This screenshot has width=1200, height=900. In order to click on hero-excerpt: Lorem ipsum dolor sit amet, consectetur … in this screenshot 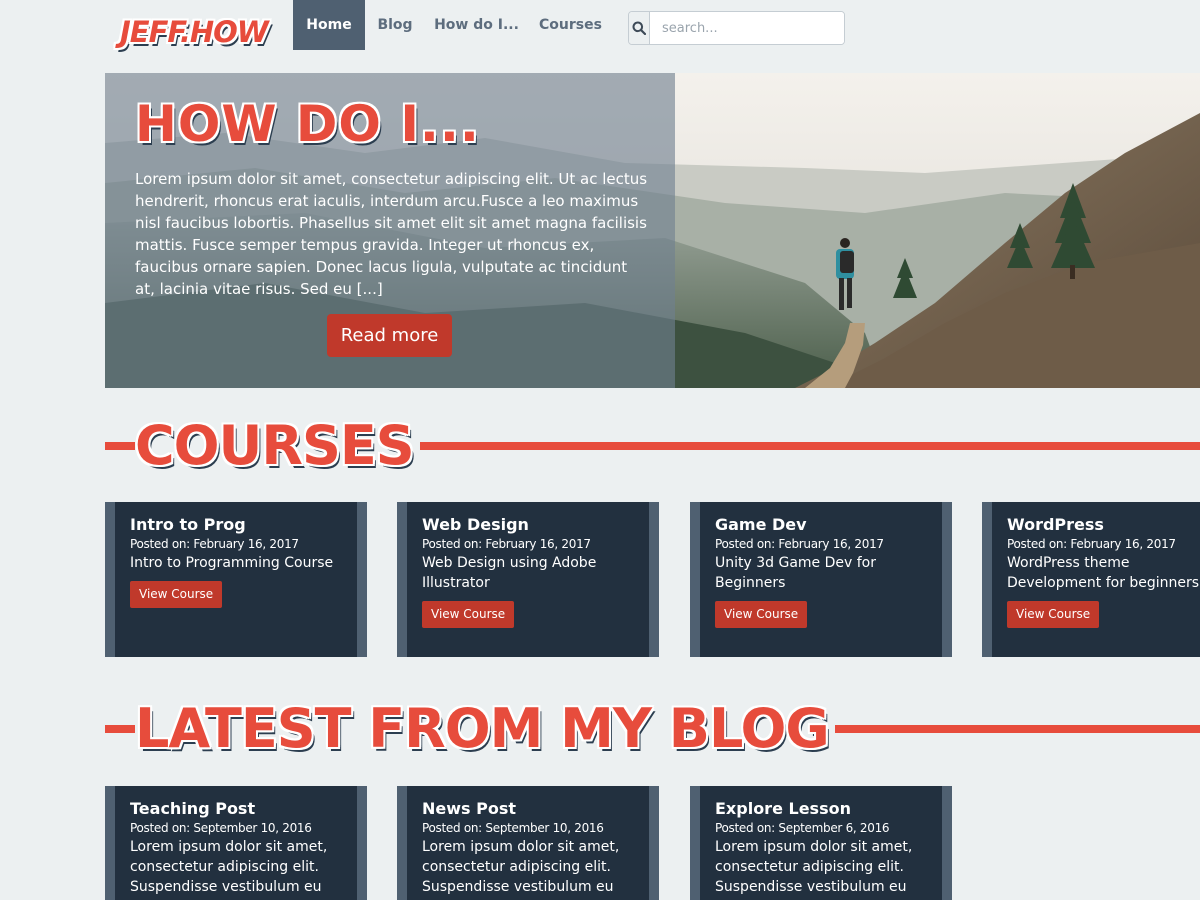, I will do `click(391, 234)`.